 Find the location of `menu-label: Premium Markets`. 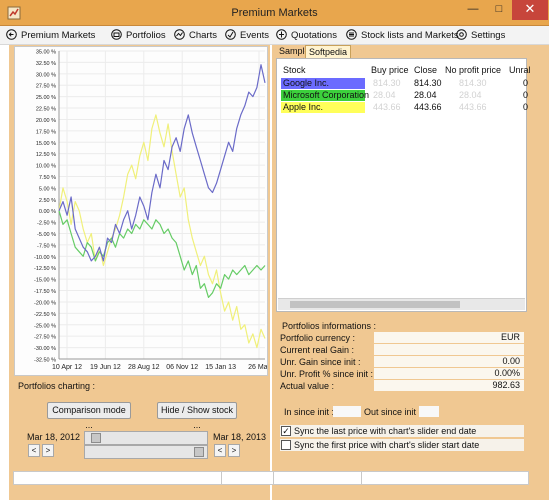

menu-label: Premium Markets is located at coordinates (58, 35).